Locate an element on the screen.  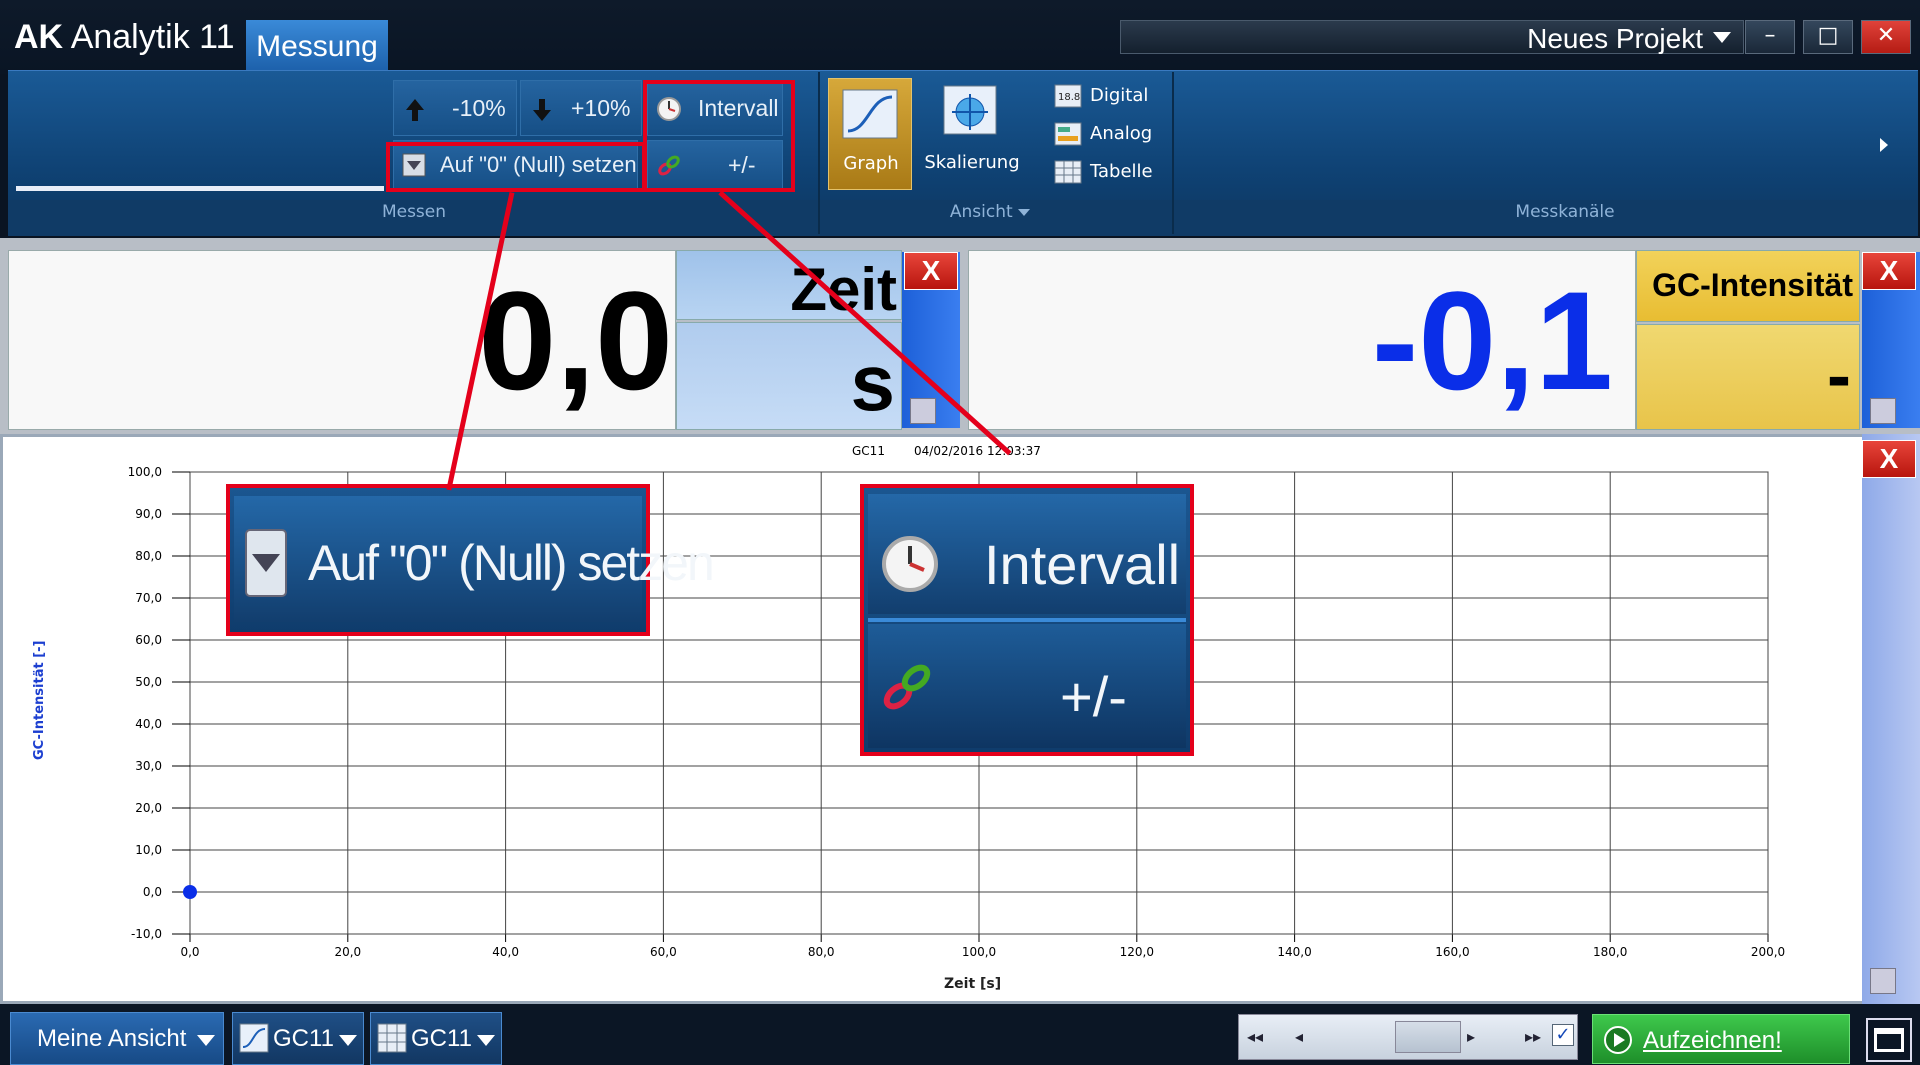
y-axis-label: GC-Intensität [-] is located at coordinates (39, 700).